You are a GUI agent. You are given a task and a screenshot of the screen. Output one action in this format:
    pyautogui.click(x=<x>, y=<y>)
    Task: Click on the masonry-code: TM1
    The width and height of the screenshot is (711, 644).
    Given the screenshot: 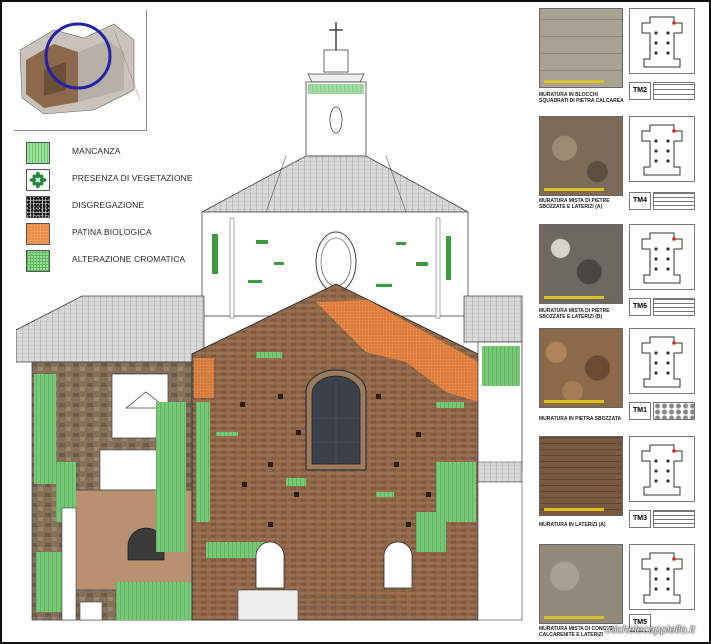 What is the action you would take?
    pyautogui.click(x=640, y=411)
    